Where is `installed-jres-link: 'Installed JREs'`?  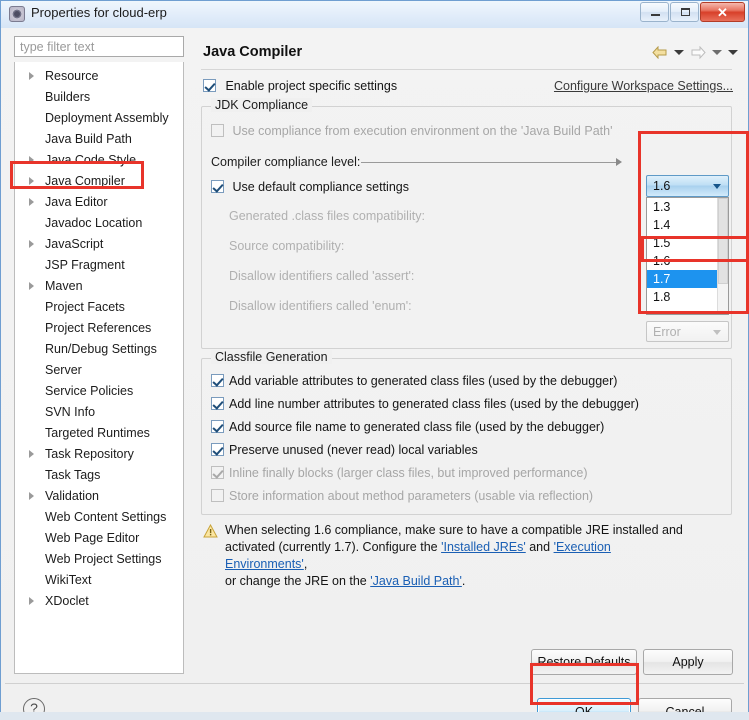
installed-jres-link: 'Installed JREs' is located at coordinates (483, 547).